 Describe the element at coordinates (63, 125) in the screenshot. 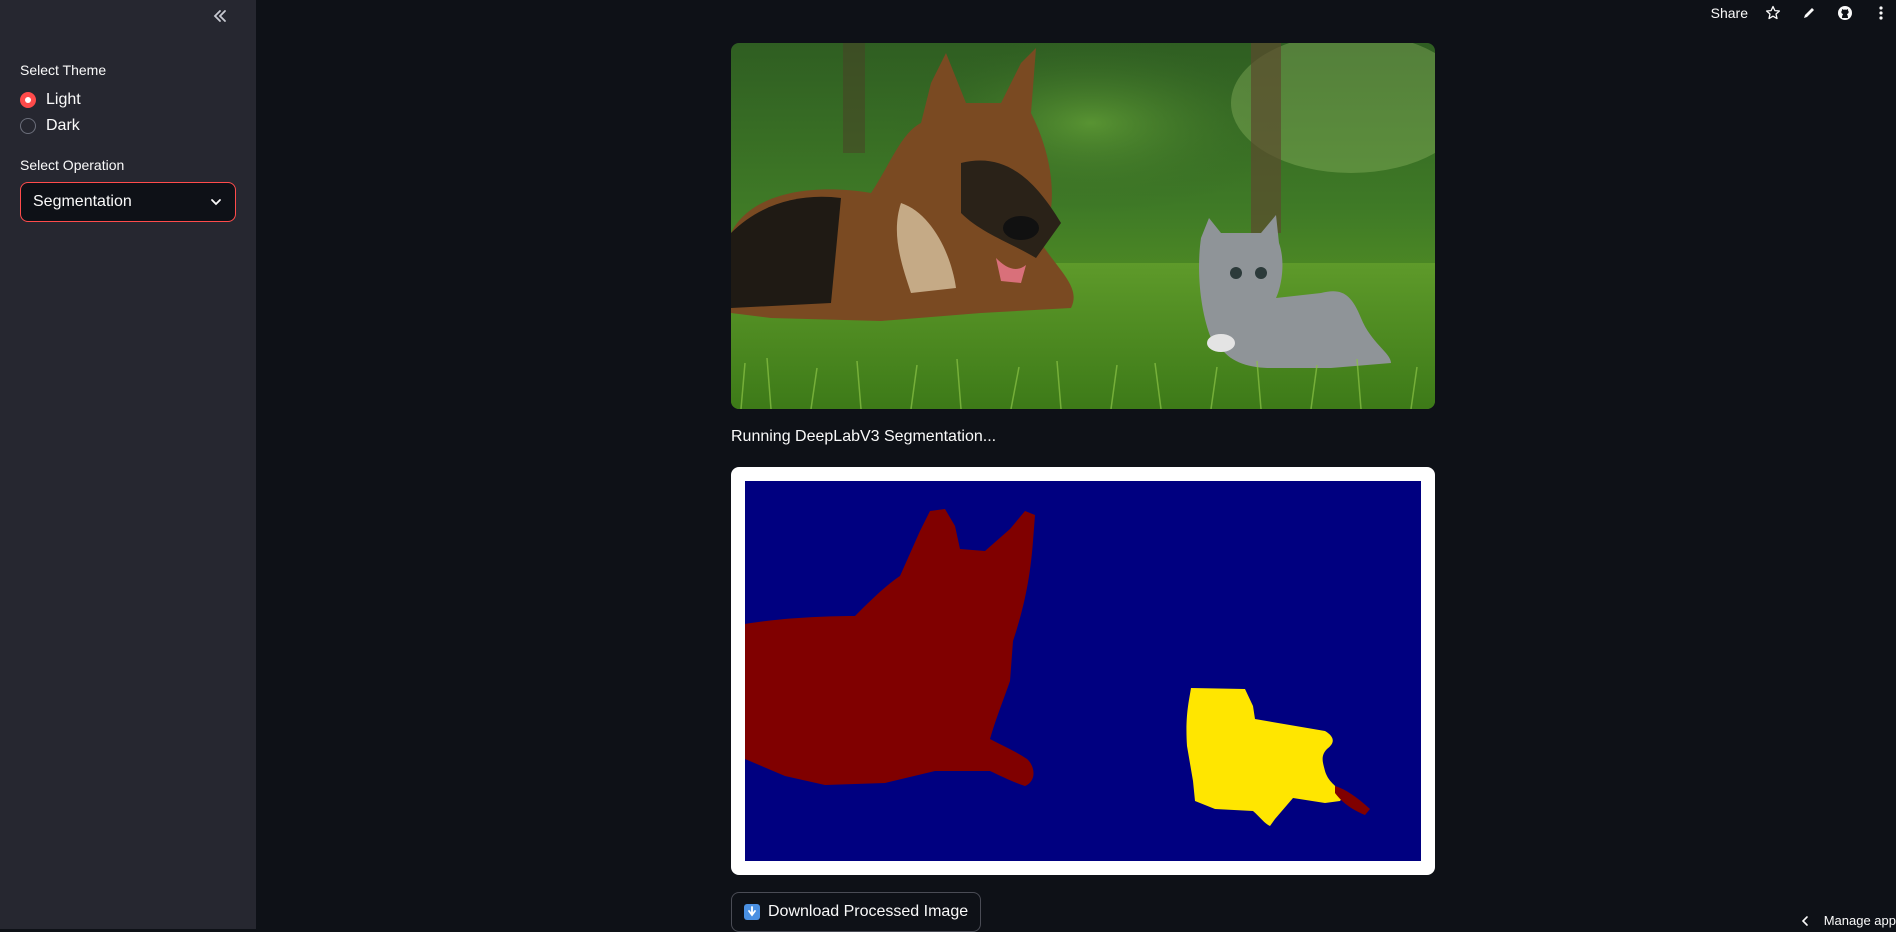

I see `theme-option-label: Dark` at that location.